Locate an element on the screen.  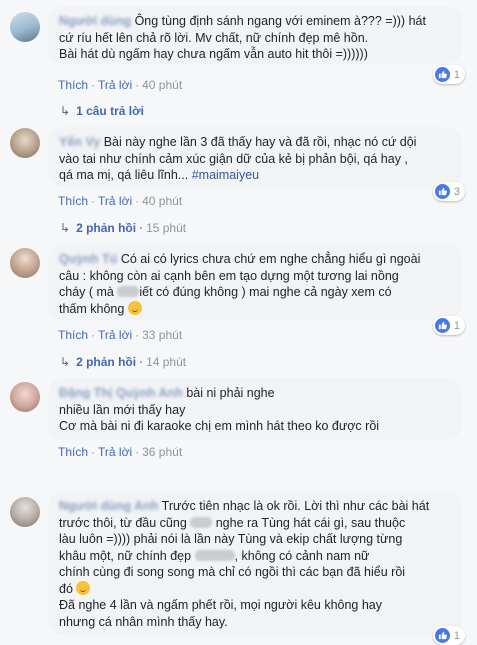
view-replies: ↳ 2 phản hồi · 14 phút is located at coordinates (123, 362).